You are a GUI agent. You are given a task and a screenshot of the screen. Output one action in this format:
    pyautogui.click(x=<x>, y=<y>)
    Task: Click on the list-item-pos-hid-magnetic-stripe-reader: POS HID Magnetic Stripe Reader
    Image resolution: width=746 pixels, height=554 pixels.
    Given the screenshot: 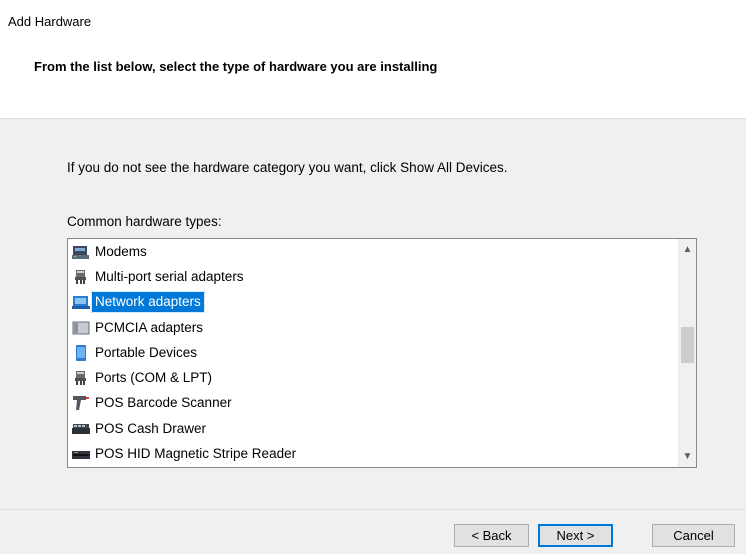 What is the action you would take?
    pyautogui.click(x=185, y=453)
    